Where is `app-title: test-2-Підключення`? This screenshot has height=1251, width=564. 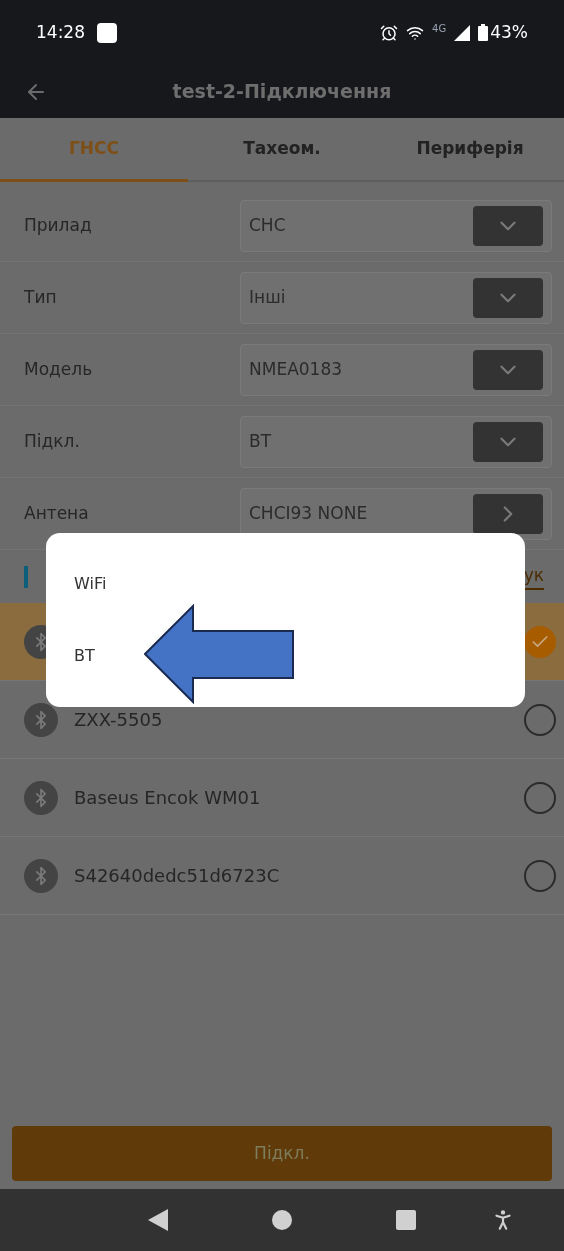
app-title: test-2-Підключення is located at coordinates (282, 92).